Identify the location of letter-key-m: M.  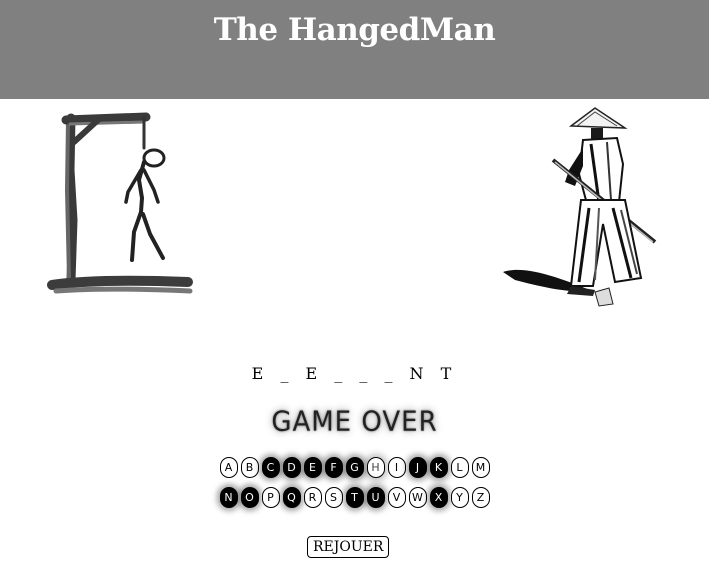
(480, 467).